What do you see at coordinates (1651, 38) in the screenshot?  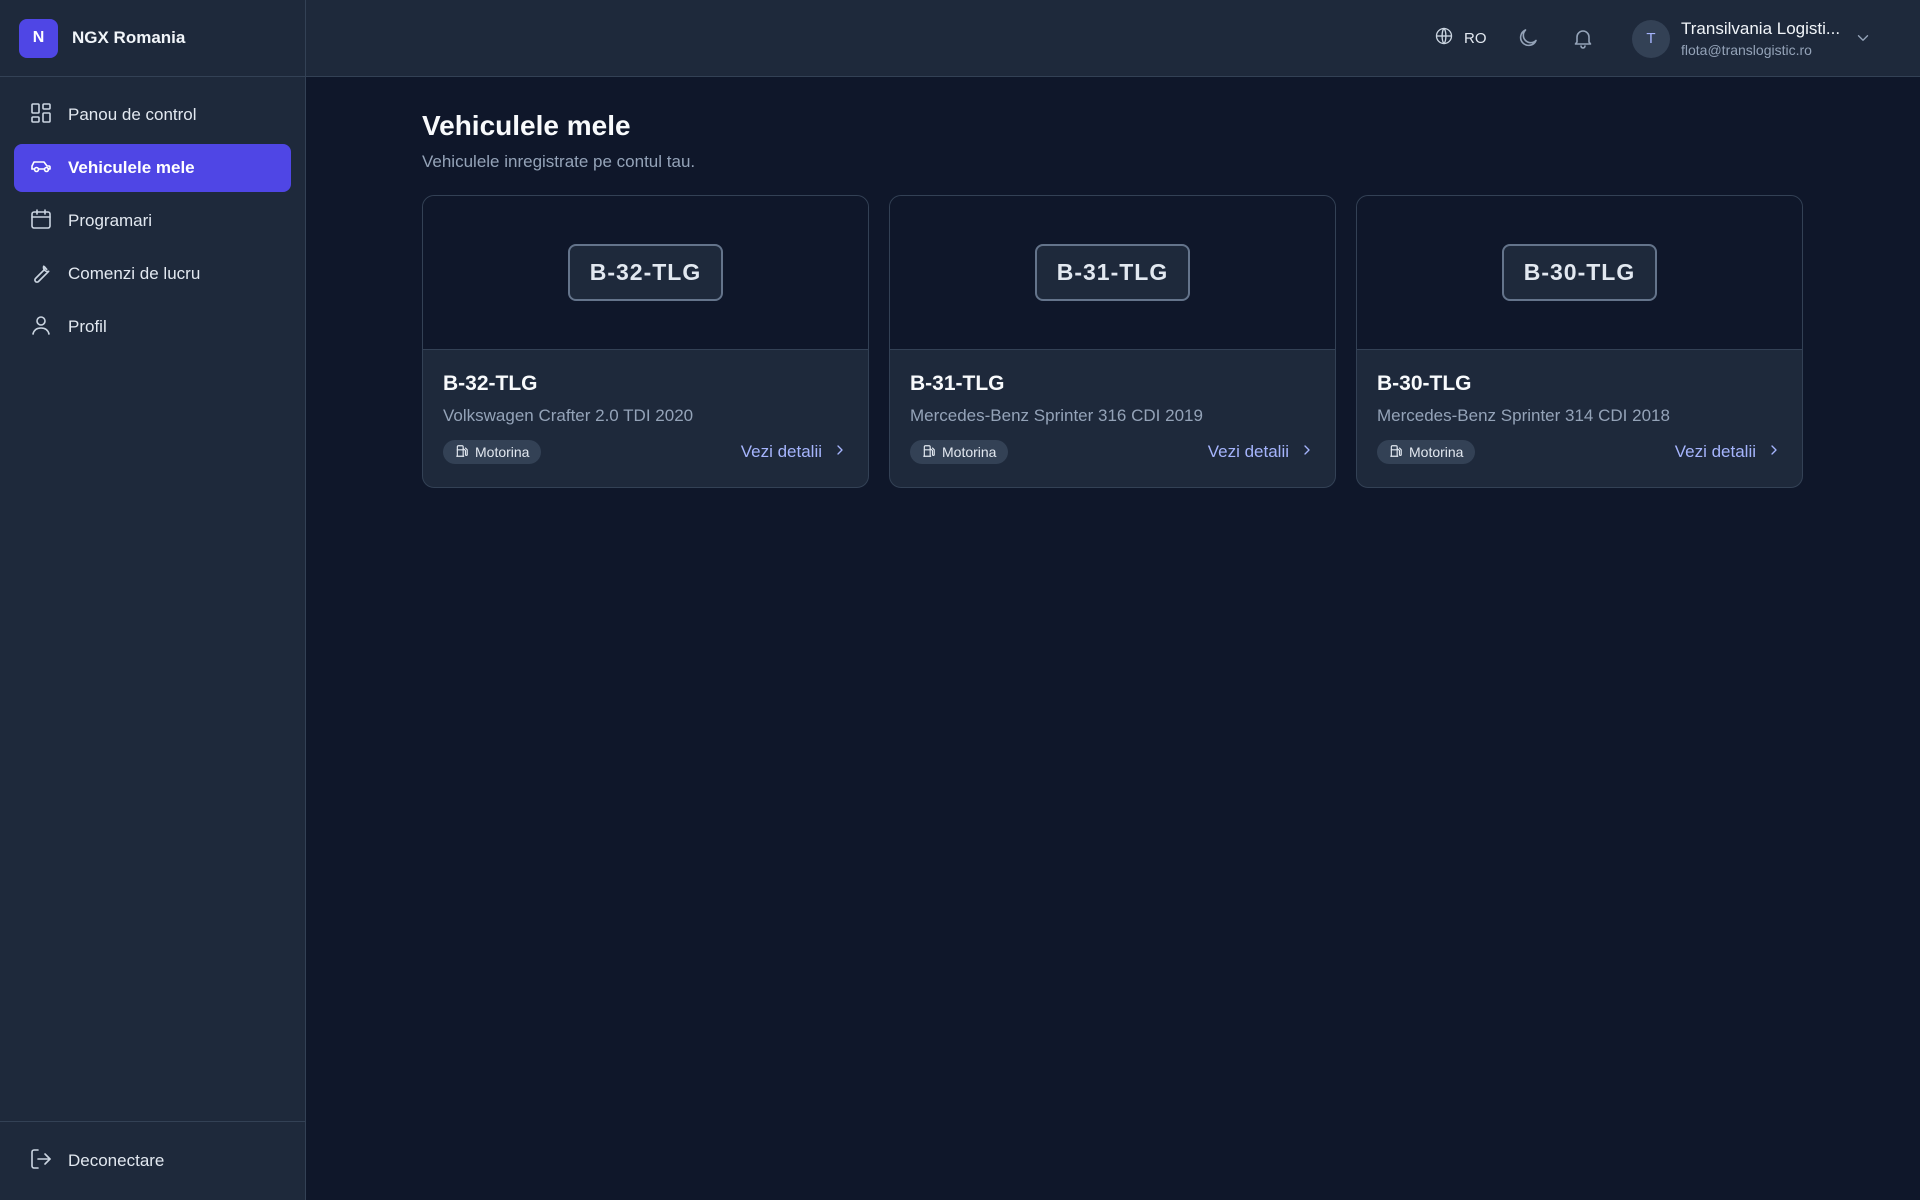 I see `avatar: T` at bounding box center [1651, 38].